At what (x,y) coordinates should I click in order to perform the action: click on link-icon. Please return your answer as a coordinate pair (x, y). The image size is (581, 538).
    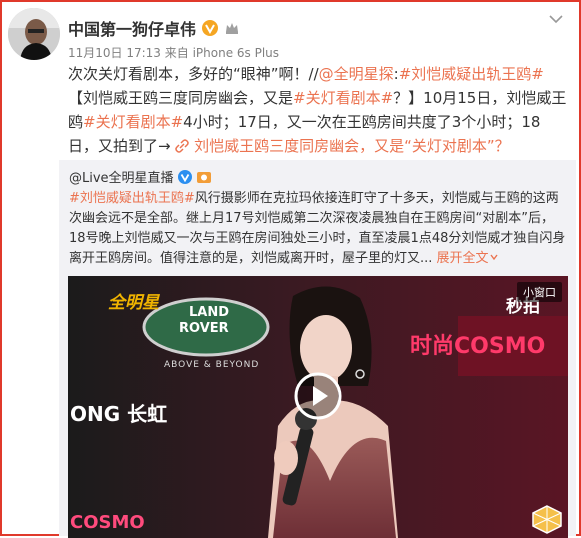
    Looking at the image, I should click on (182, 146).